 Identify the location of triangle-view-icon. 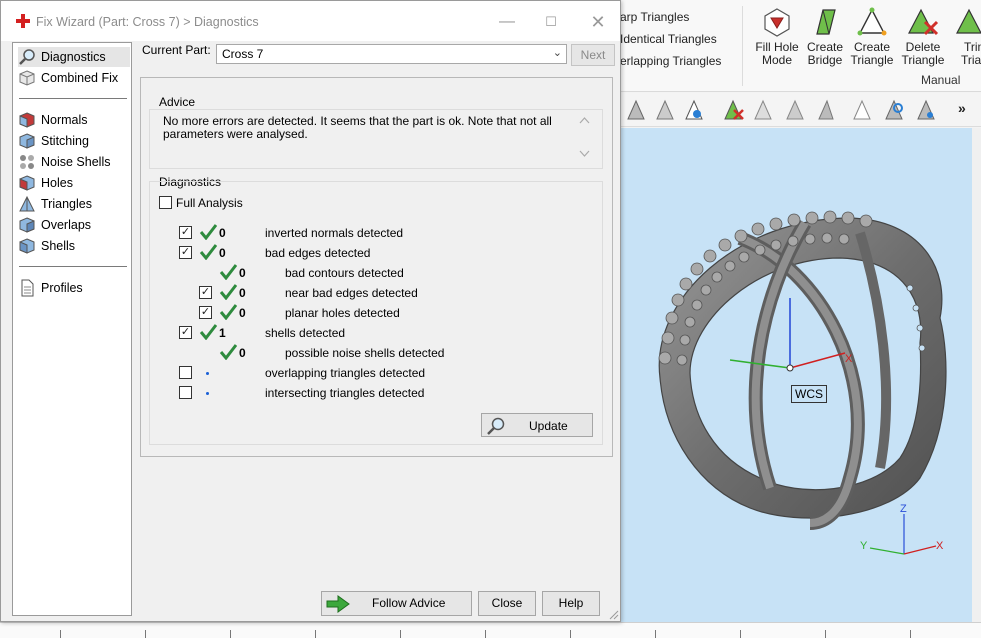
(926, 110).